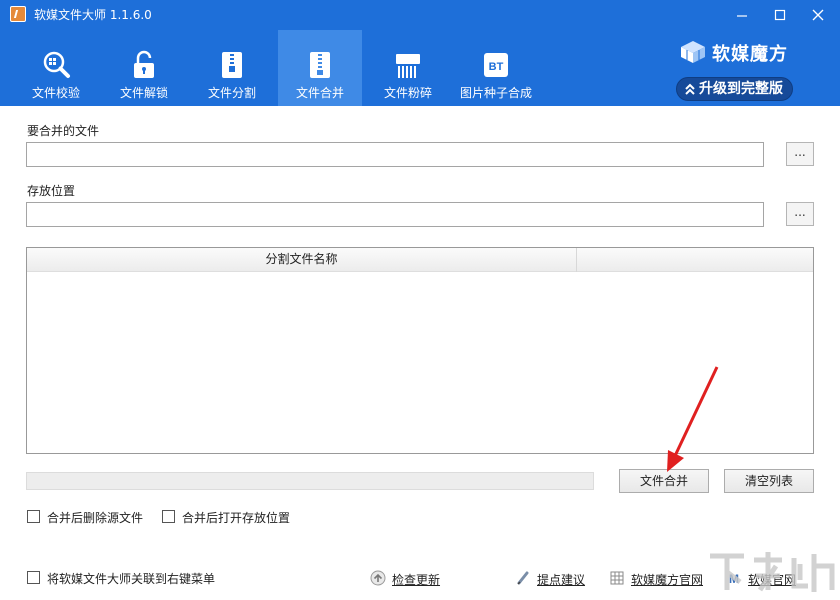 The height and width of the screenshot is (600, 840). I want to click on lock-icon, so click(144, 64).